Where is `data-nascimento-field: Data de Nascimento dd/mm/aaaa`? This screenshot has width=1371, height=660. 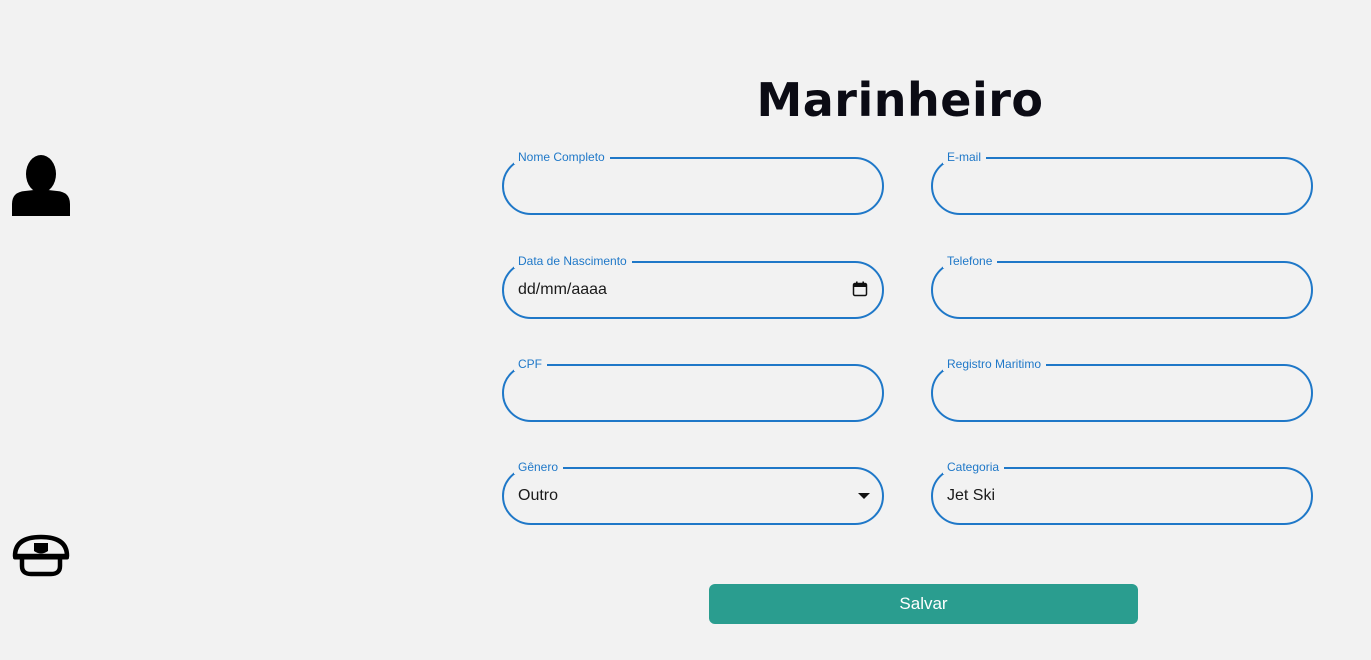 data-nascimento-field: Data de Nascimento dd/mm/aaaa is located at coordinates (693, 286).